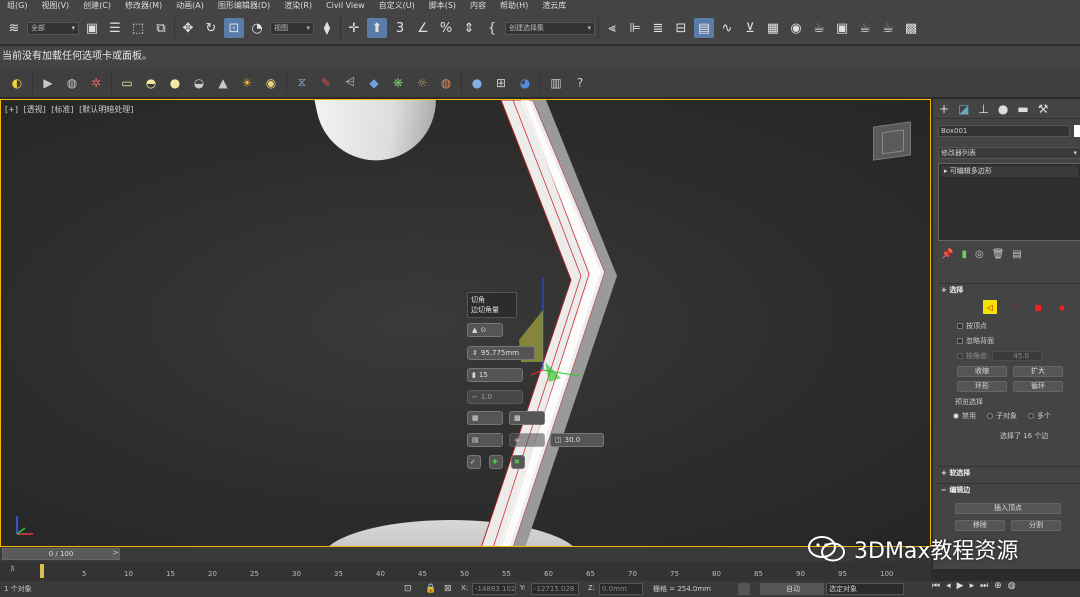  I want to click on caddy-ok-button: ✓, so click(474, 462).